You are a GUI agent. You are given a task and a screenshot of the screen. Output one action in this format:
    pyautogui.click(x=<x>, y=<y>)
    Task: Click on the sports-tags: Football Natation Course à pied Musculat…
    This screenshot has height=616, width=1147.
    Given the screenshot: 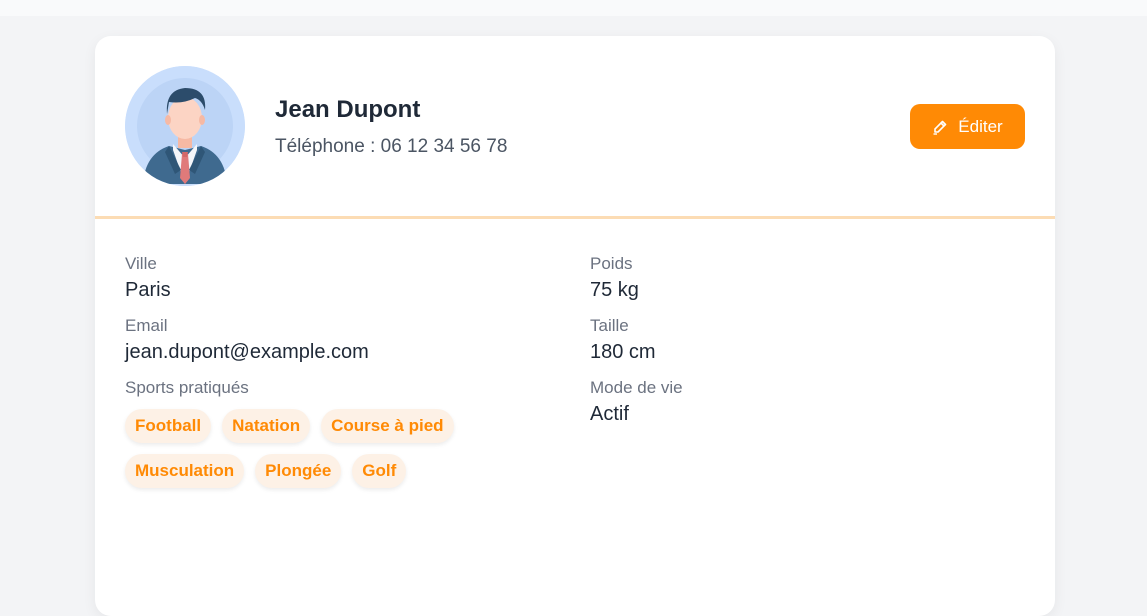 What is the action you would take?
    pyautogui.click(x=295, y=448)
    